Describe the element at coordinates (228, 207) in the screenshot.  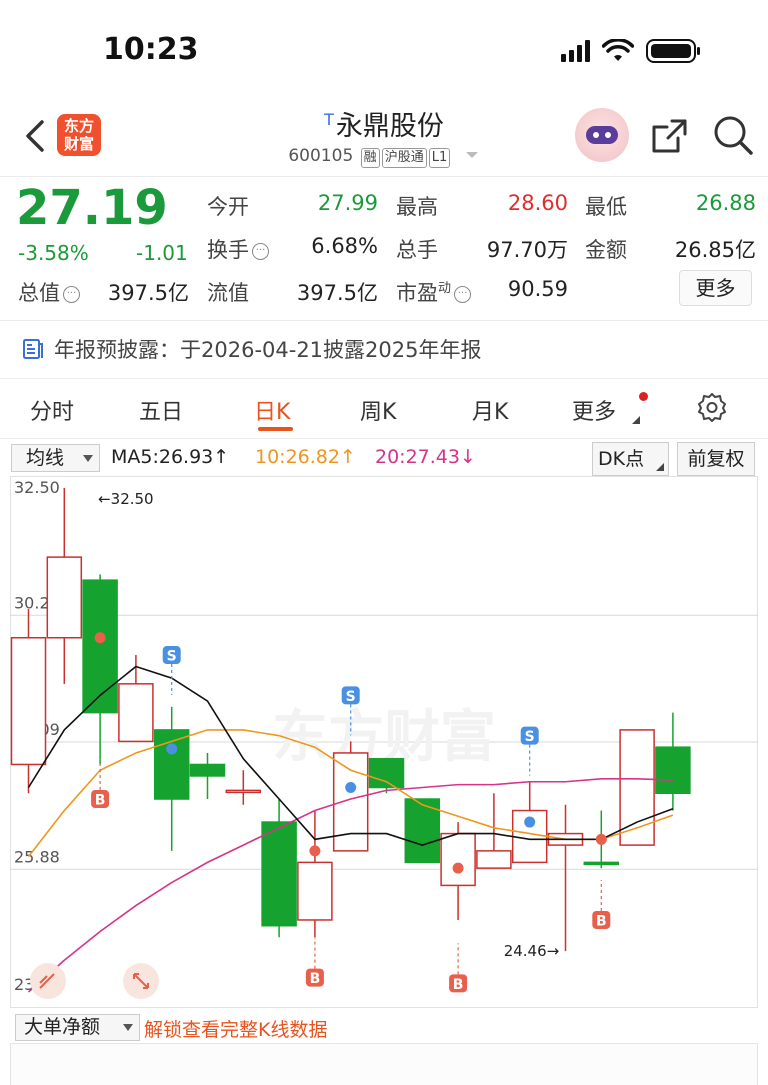
I see `open-label: 今开` at that location.